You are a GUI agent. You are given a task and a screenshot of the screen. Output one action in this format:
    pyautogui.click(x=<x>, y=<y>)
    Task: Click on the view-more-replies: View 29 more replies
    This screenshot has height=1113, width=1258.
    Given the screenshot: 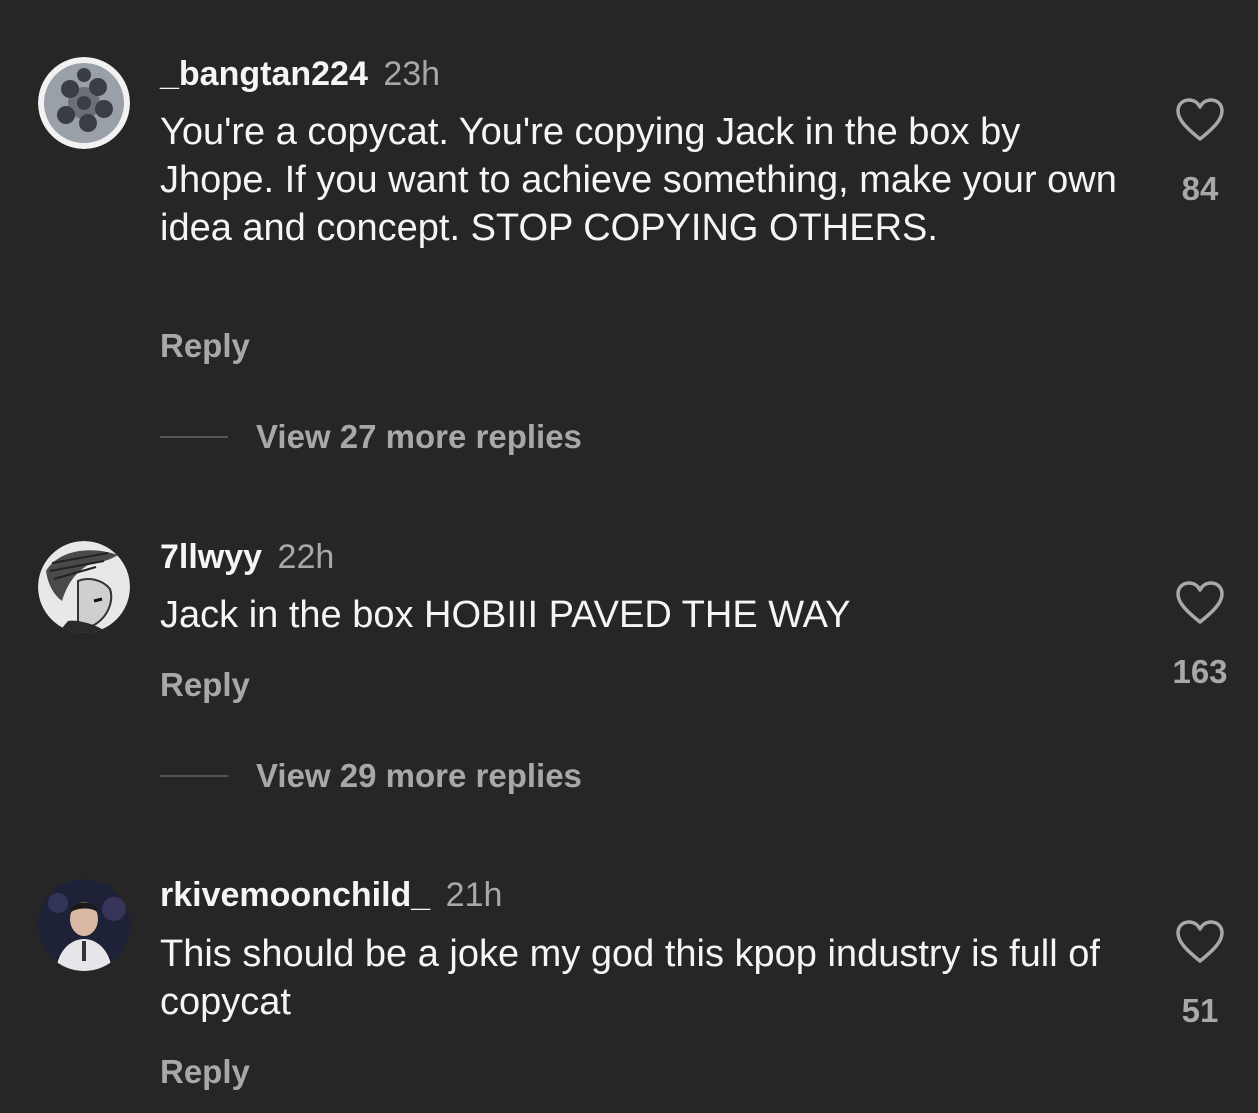 What is the action you would take?
    pyautogui.click(x=371, y=776)
    